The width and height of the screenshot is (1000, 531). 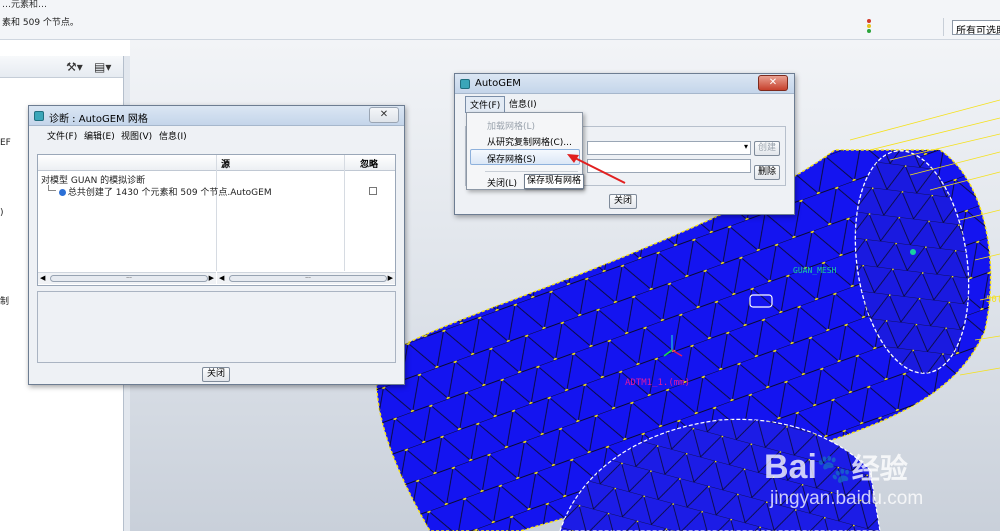 I want to click on status-strip: …元素和… 素和 509 个节点。 所有可选助, so click(x=500, y=20).